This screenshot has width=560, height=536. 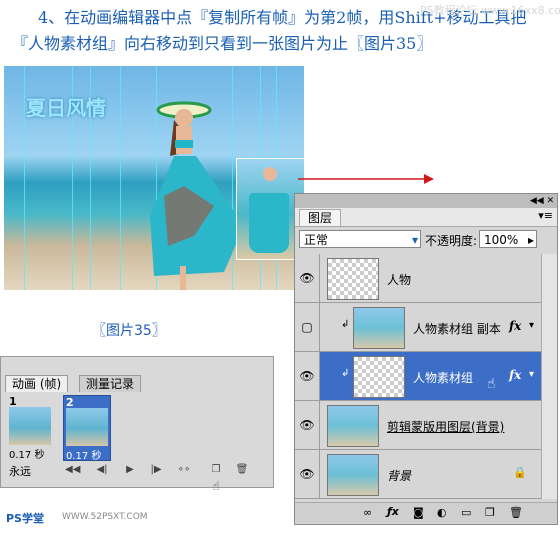 I want to click on fx-add-icon: ƒx, so click(x=393, y=511).